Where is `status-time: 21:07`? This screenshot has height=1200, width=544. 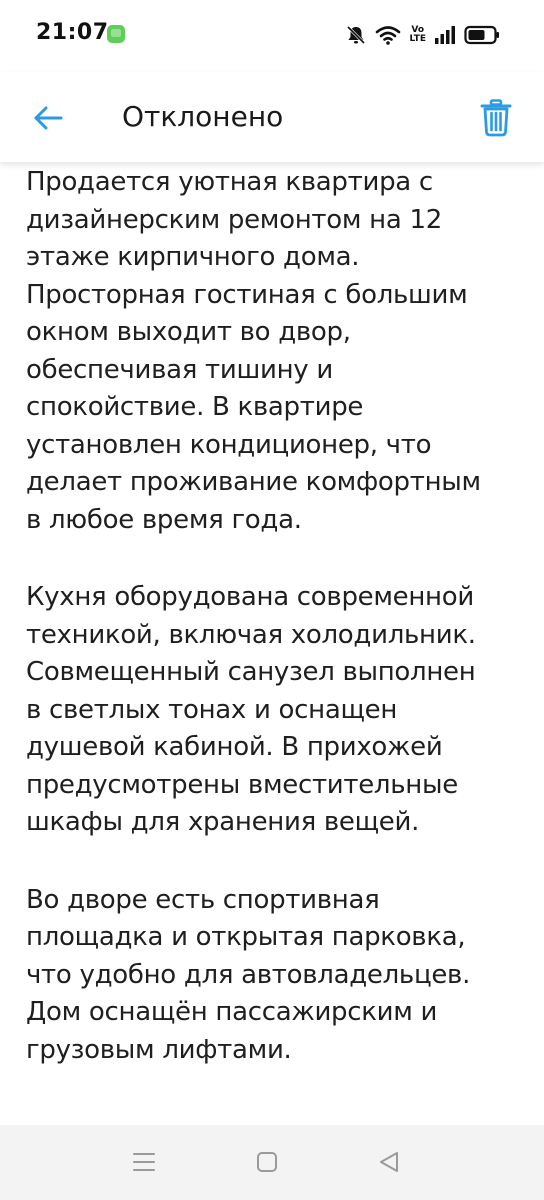
status-time: 21:07 is located at coordinates (72, 32).